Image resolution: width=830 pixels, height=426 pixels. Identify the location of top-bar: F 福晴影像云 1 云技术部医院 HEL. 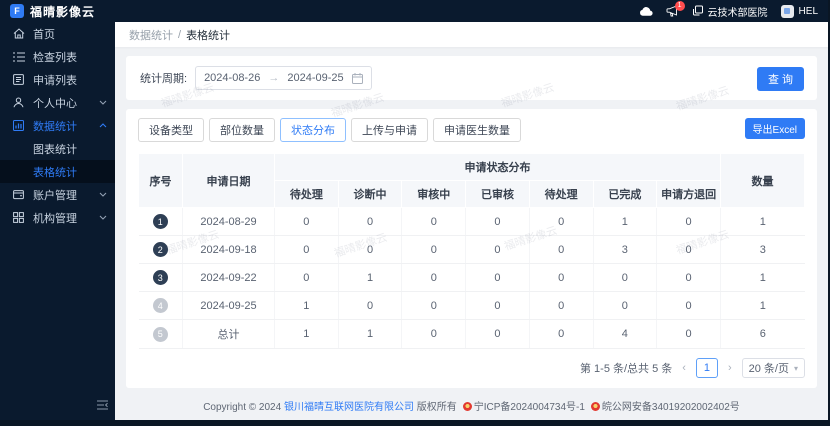
(414, 11).